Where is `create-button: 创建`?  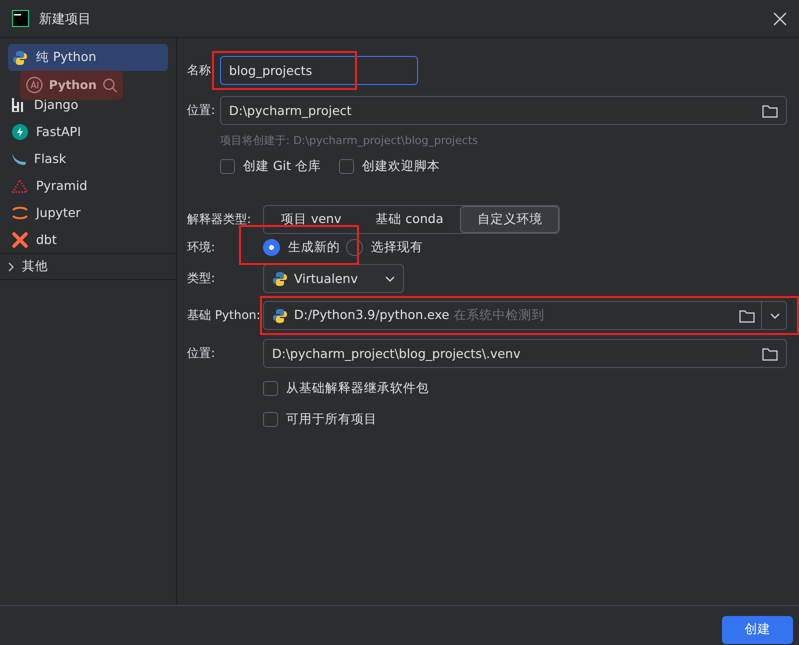
create-button: 创建 is located at coordinates (757, 630).